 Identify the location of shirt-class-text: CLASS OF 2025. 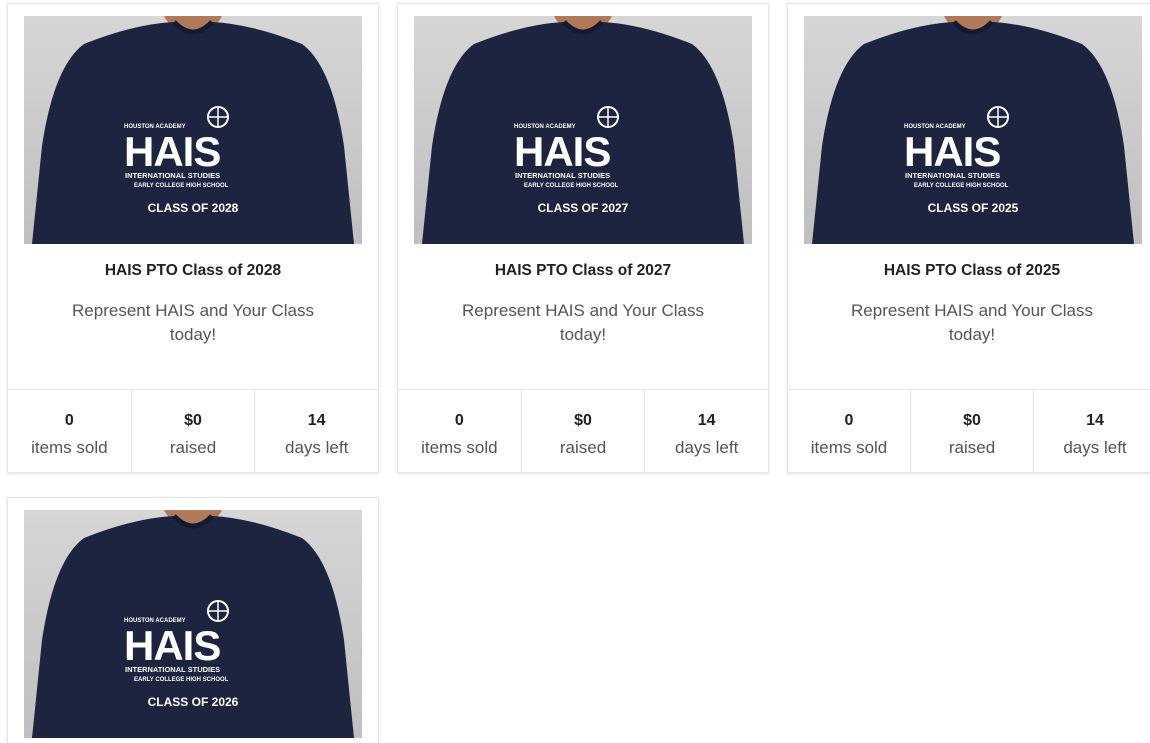
(973, 208).